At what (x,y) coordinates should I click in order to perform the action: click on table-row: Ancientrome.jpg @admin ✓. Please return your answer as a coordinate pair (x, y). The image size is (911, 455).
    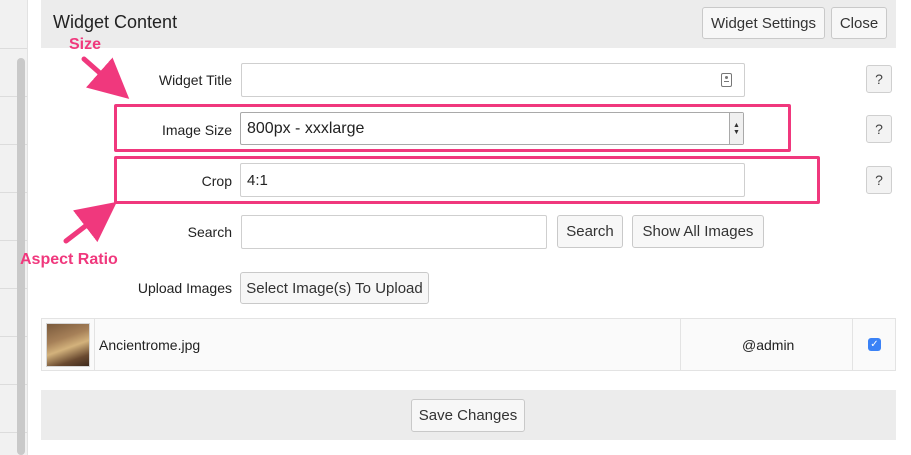
    Looking at the image, I should click on (468, 344).